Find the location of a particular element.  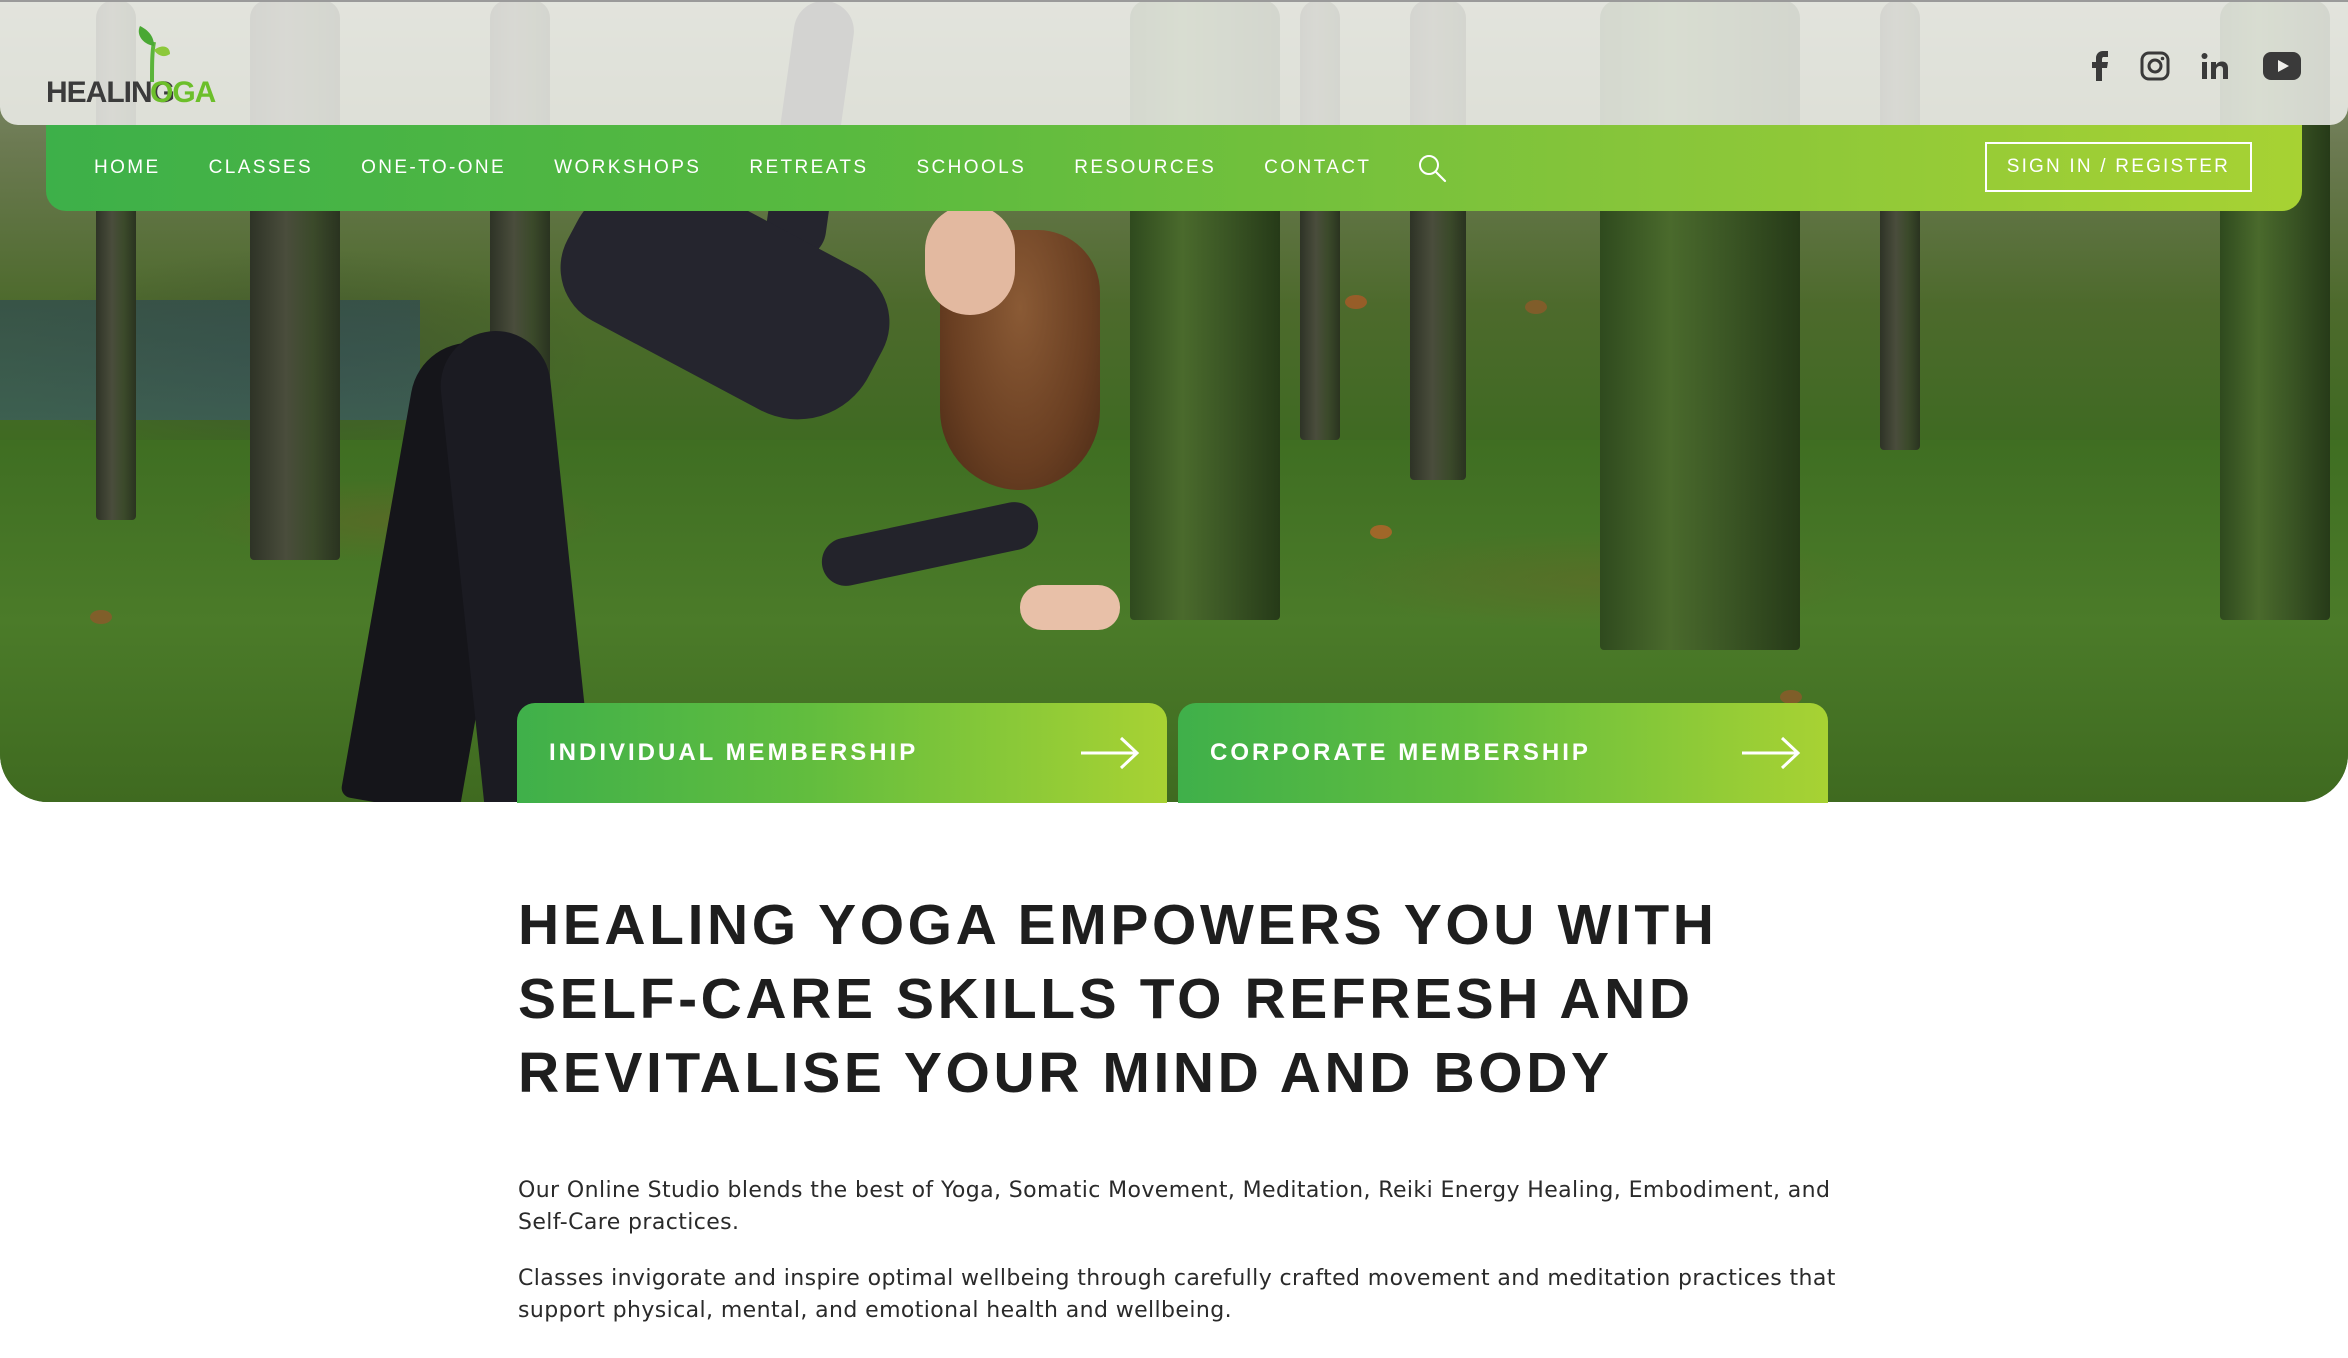

sign-in-register-label: SIGN IN / REGISTER is located at coordinates (2118, 166).